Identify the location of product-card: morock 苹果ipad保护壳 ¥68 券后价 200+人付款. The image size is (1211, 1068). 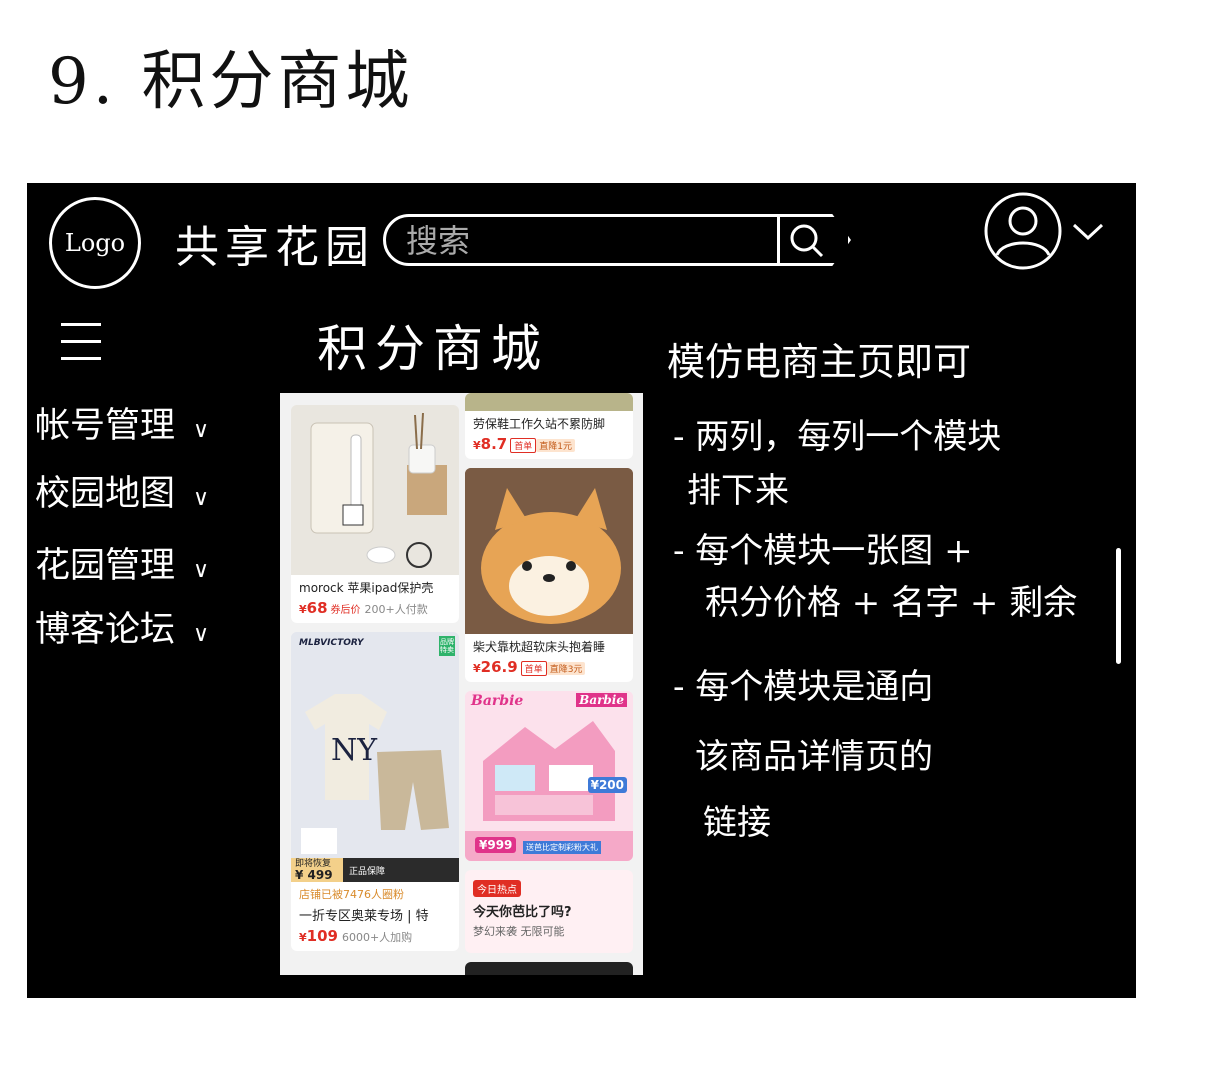
(375, 514).